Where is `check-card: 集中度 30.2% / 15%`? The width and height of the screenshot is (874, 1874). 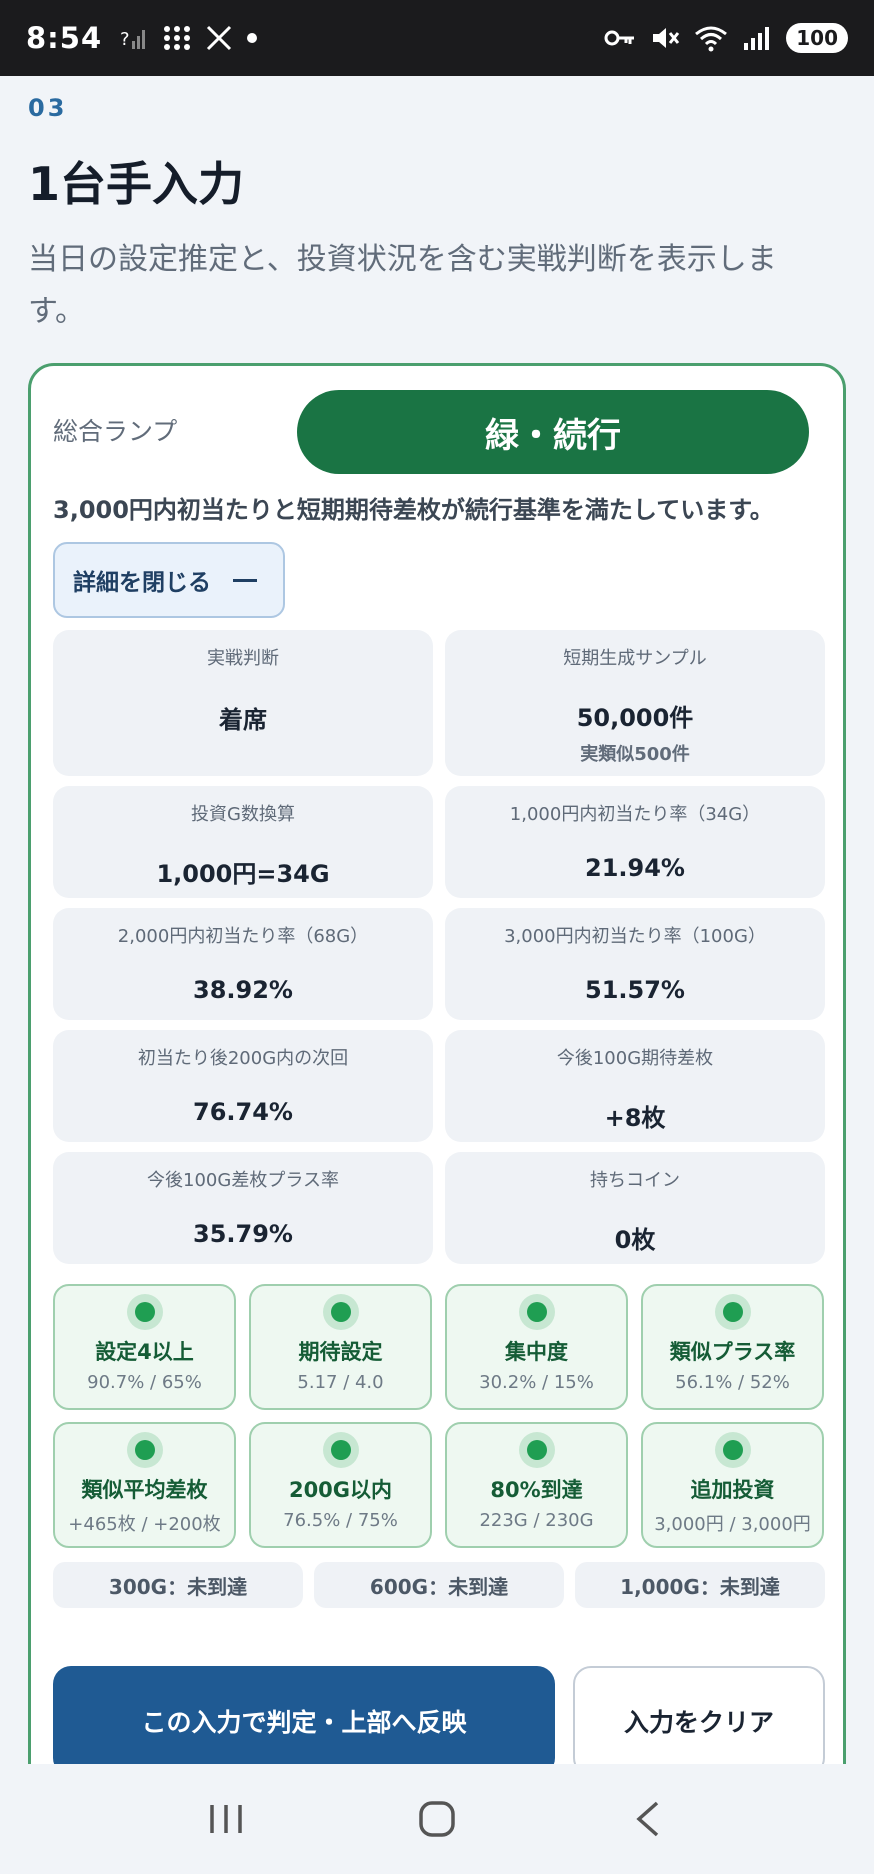 check-card: 集中度 30.2% / 15% is located at coordinates (536, 1347).